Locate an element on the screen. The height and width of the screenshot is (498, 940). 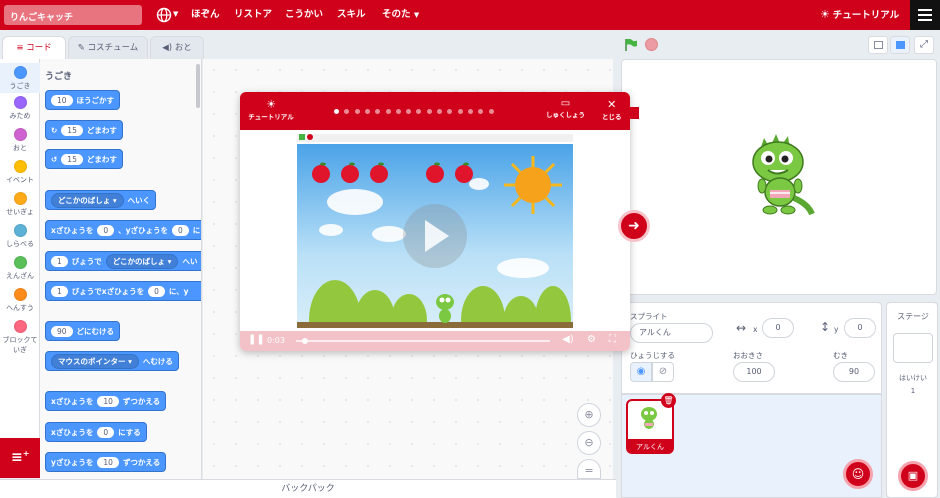
palette-scrollbar is located at coordinates (198, 86).